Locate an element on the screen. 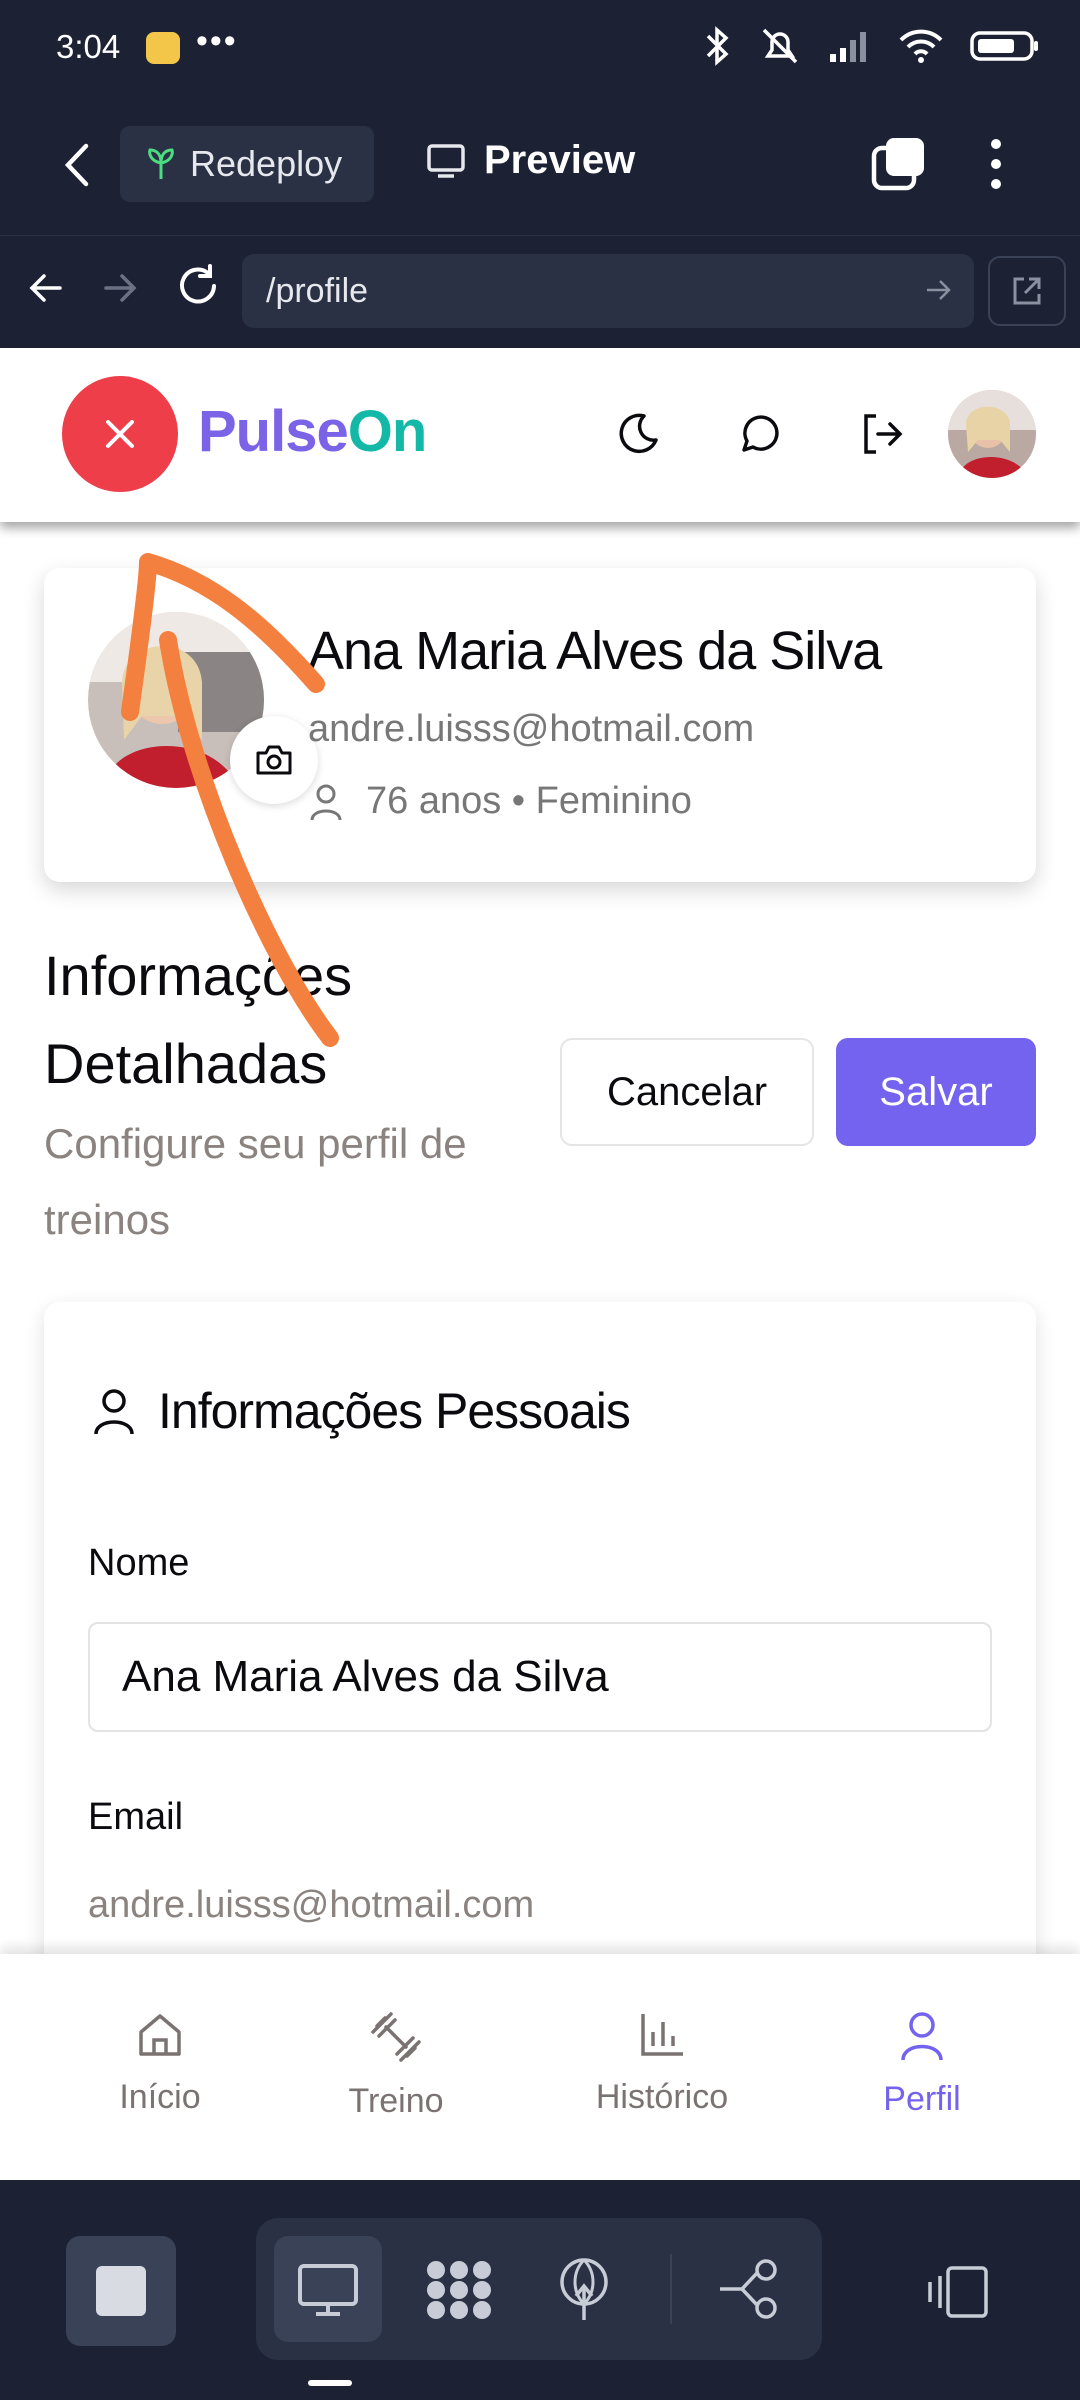  close-menu-button is located at coordinates (120, 434).